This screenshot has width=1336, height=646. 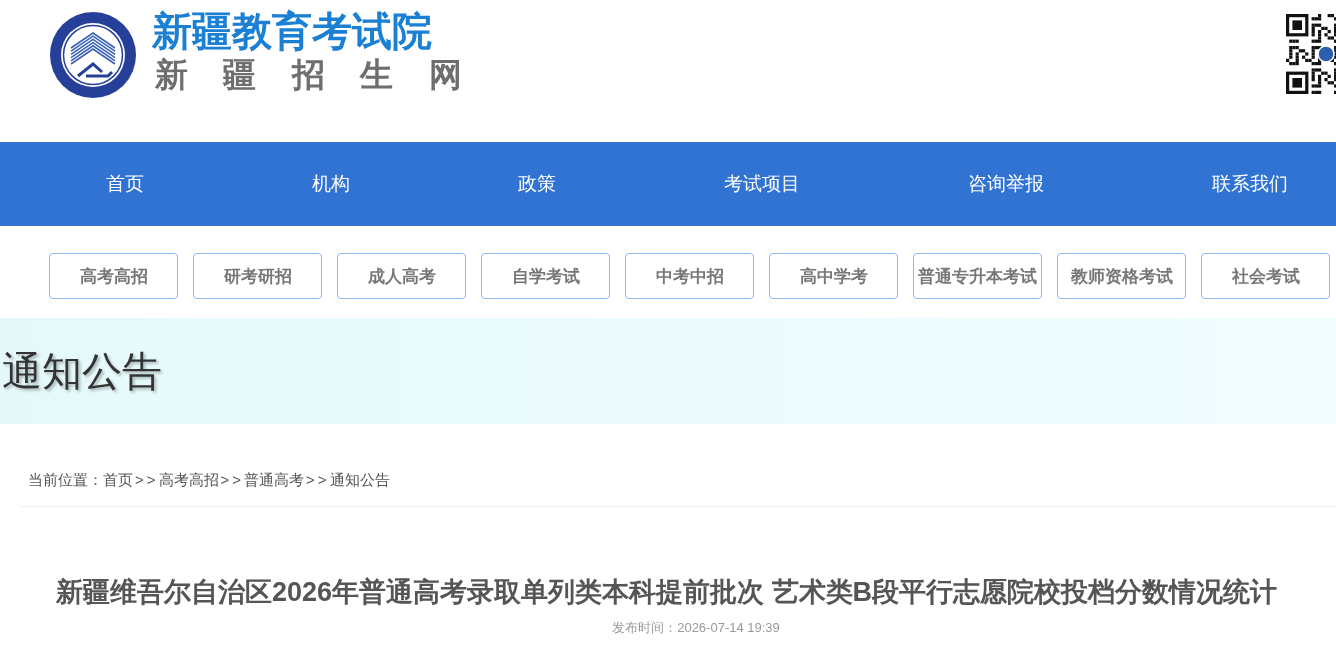 What do you see at coordinates (977, 276) in the screenshot?
I see `category-button: 普通专升本考试` at bounding box center [977, 276].